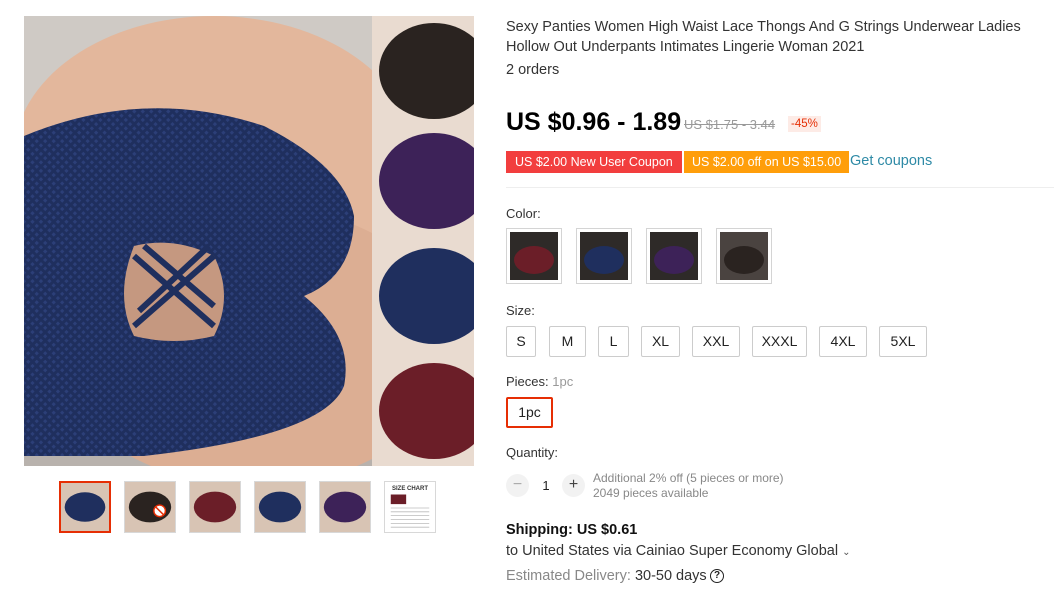 The height and width of the screenshot is (590, 1057). Describe the element at coordinates (529, 412) in the screenshot. I see `pieces-option-1pc: 1pc` at that location.